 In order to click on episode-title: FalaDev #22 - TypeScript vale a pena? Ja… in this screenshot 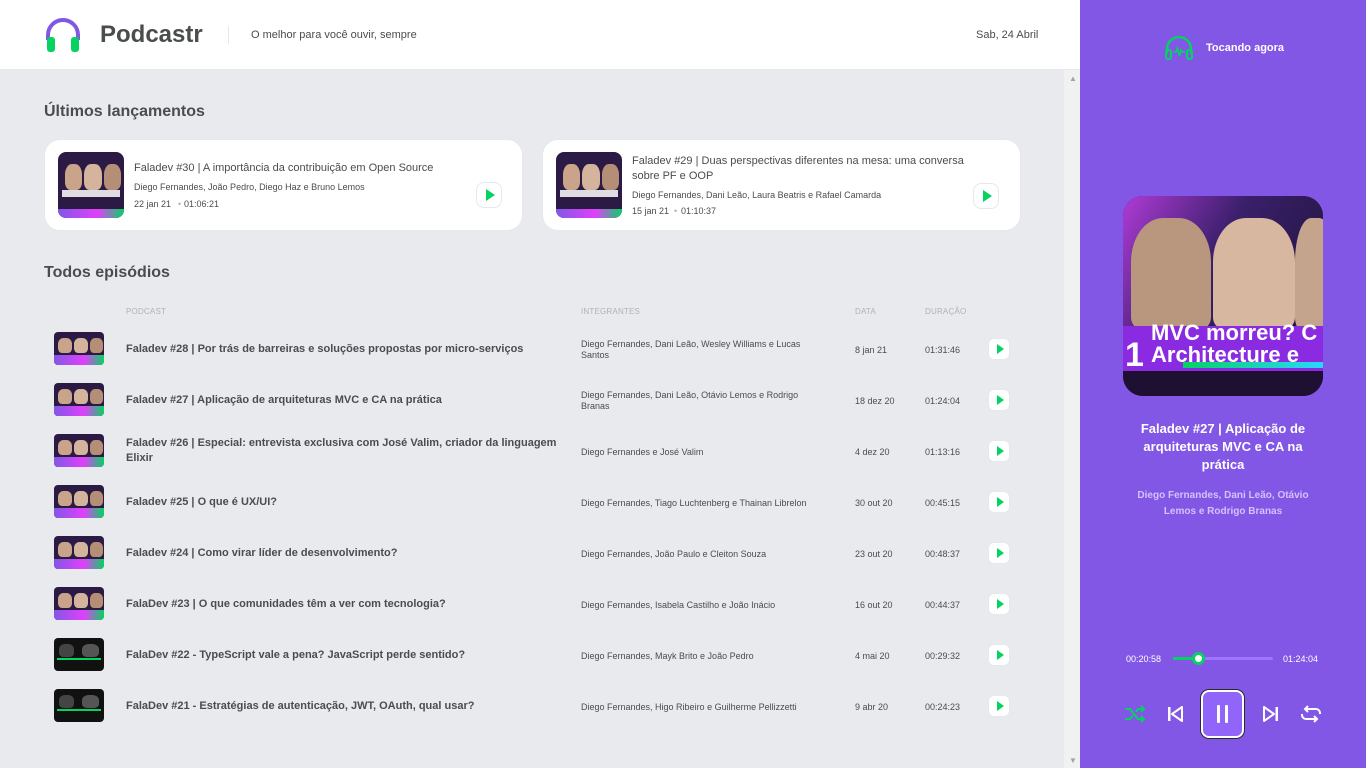, I will do `click(346, 655)`.